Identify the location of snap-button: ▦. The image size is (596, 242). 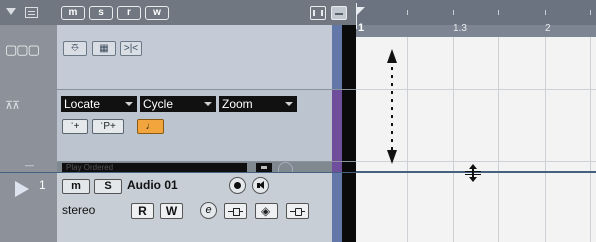
(104, 48).